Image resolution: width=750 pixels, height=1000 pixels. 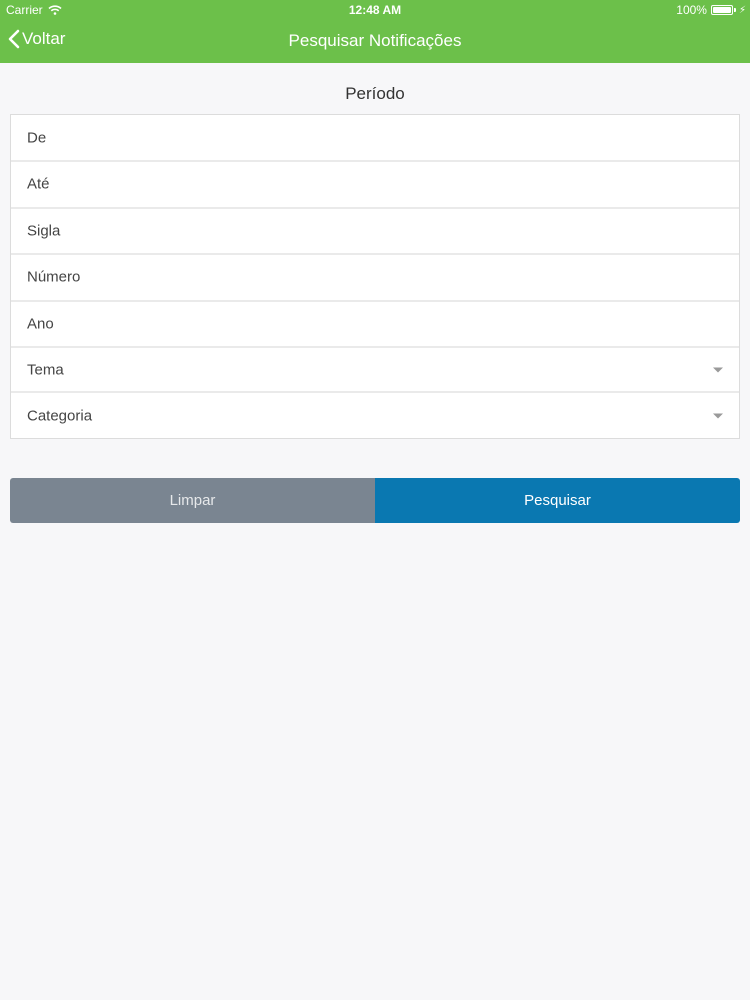 I want to click on clear-button: Limpar, so click(x=192, y=500).